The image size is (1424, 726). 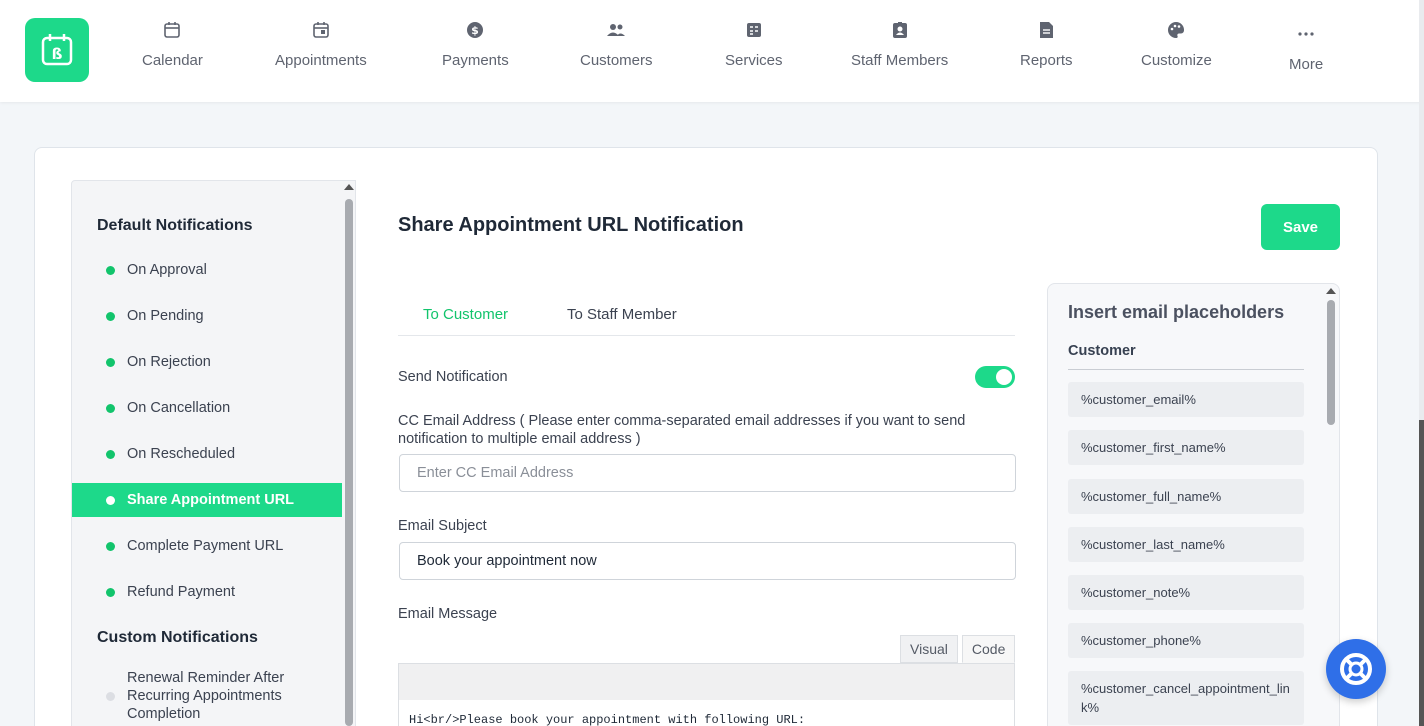 What do you see at coordinates (321, 30) in the screenshot?
I see `calendar-event-icon` at bounding box center [321, 30].